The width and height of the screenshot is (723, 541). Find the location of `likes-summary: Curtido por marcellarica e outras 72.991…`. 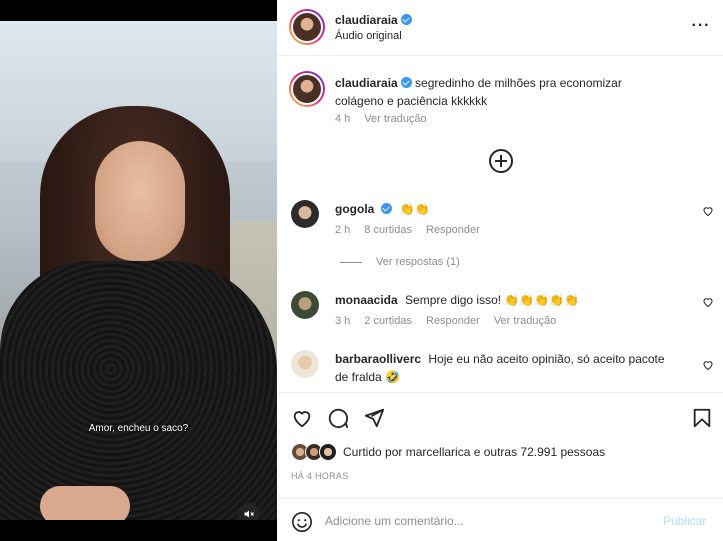

likes-summary: Curtido por marcellarica e outras 72.991… is located at coordinates (501, 453).